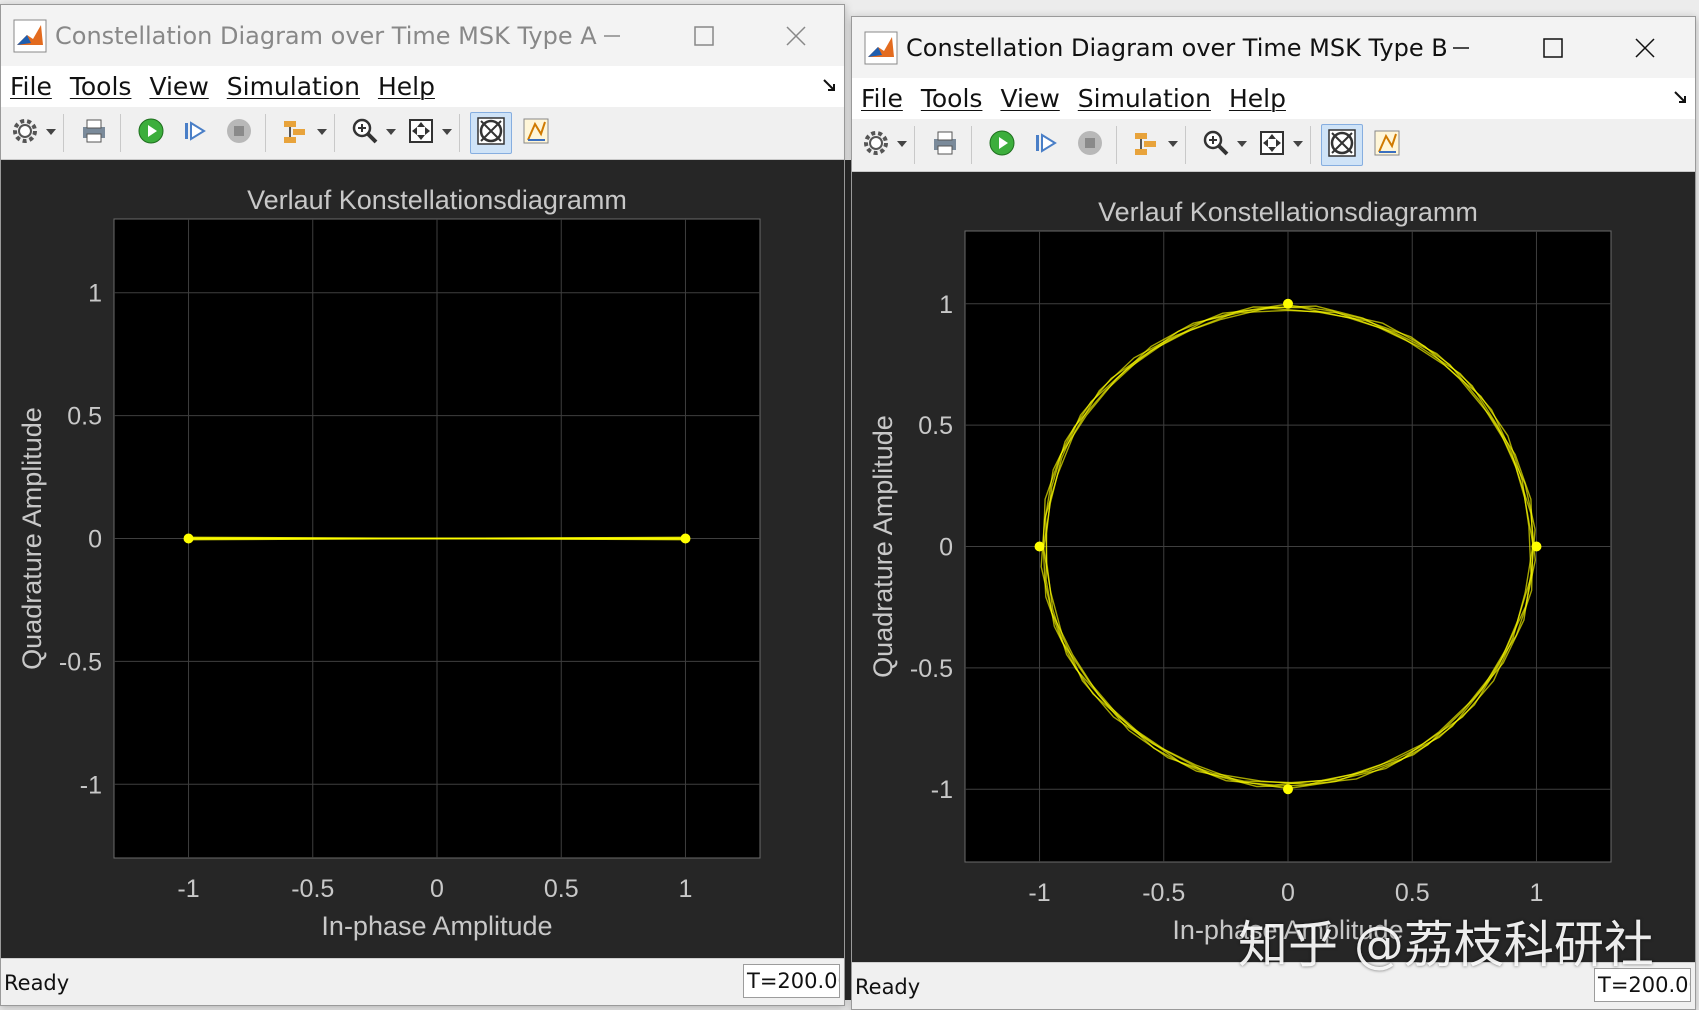 This screenshot has height=1010, width=1699. Describe the element at coordinates (1446, 945) in the screenshot. I see `watermark: 知乎 @荔枝科研社` at that location.